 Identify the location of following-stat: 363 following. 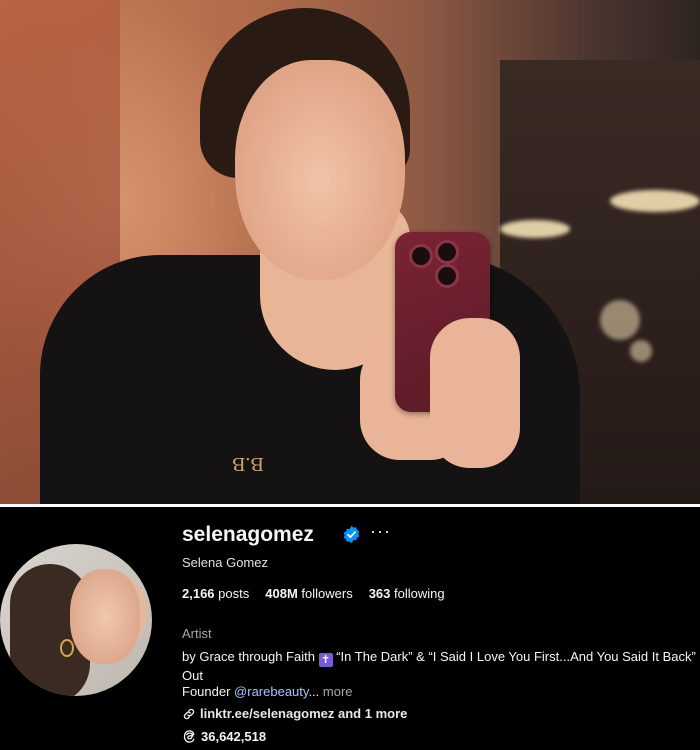
(407, 593).